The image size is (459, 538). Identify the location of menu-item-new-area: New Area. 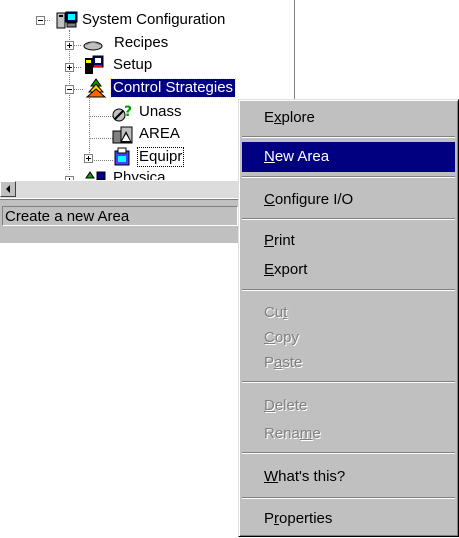
(348, 157).